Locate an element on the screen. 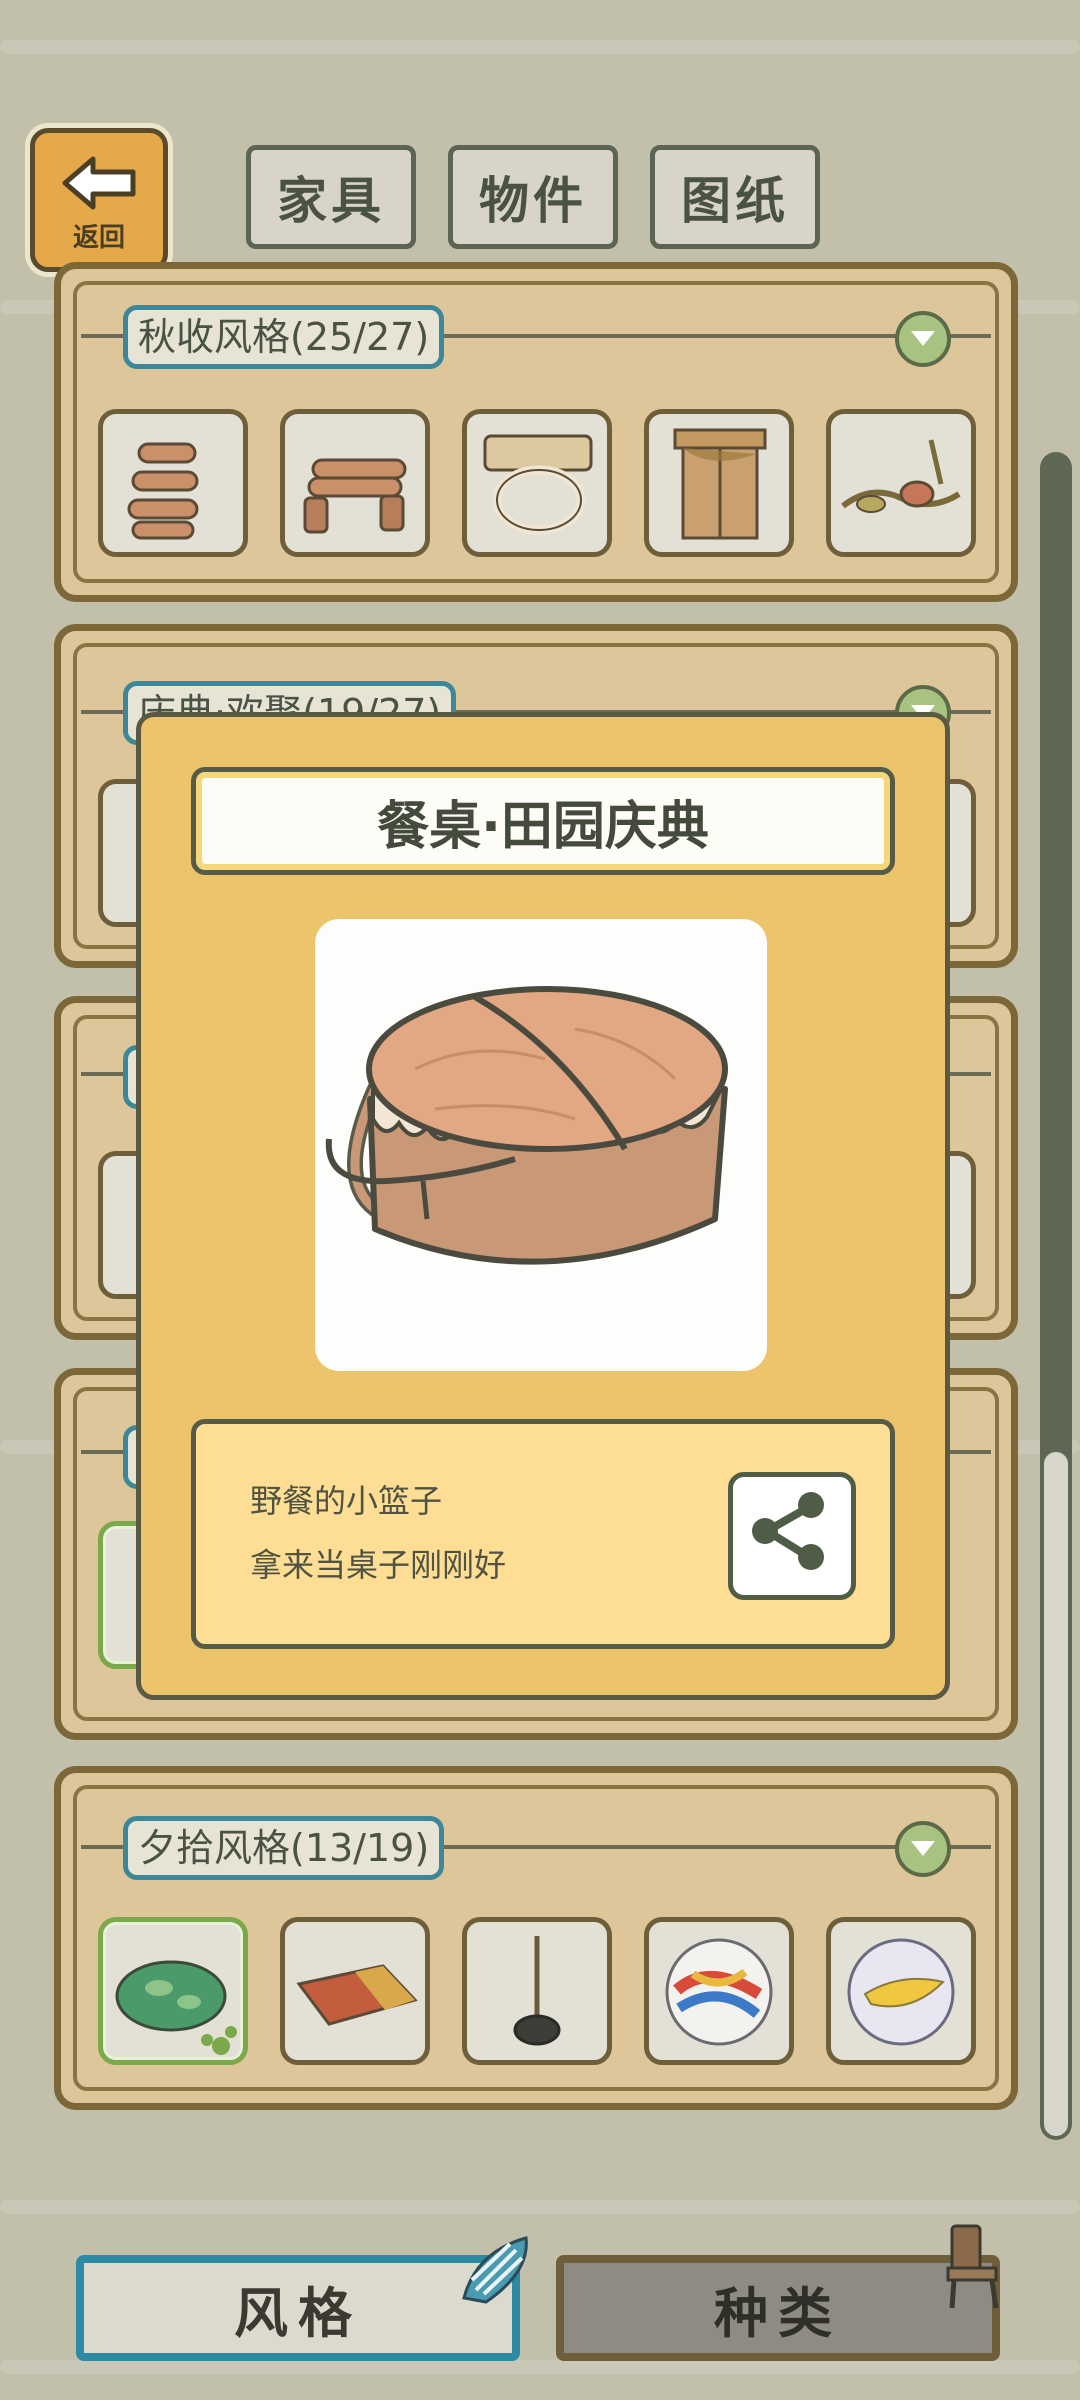  stick-stand-icon is located at coordinates (537, 1991).